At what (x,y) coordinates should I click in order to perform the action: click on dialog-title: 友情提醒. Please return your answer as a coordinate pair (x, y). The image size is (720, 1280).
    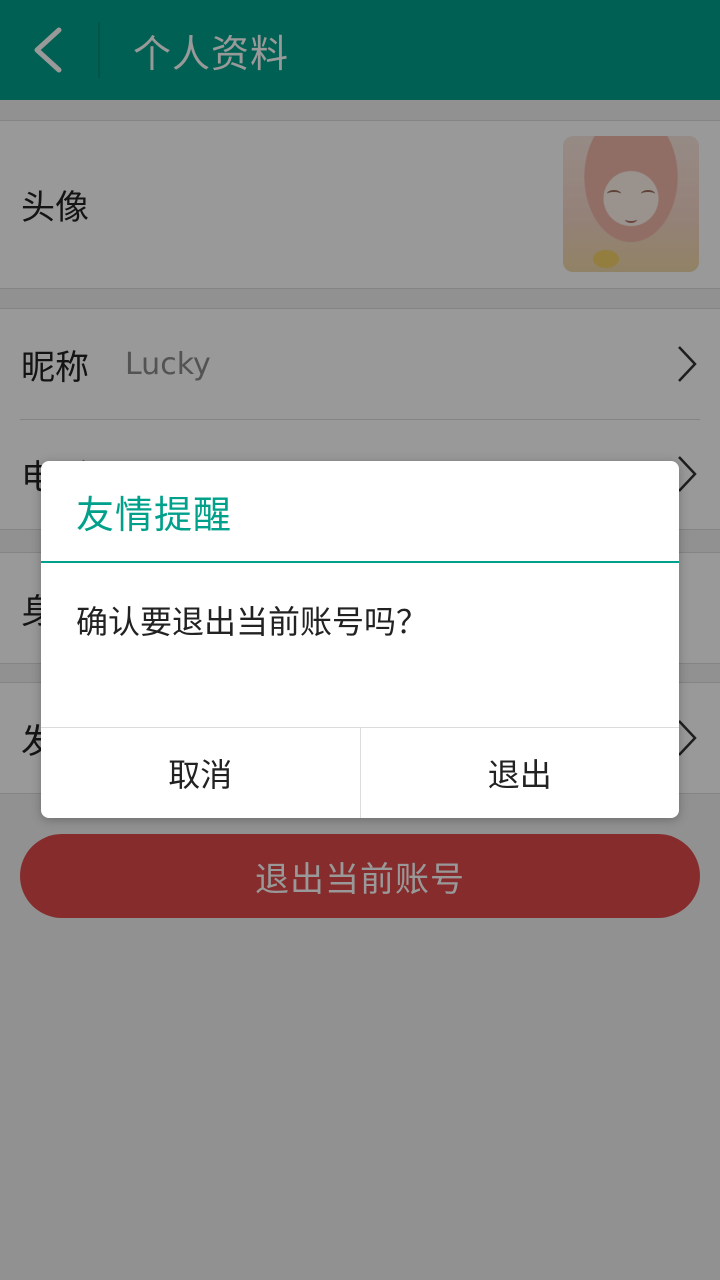
    Looking at the image, I should click on (154, 514).